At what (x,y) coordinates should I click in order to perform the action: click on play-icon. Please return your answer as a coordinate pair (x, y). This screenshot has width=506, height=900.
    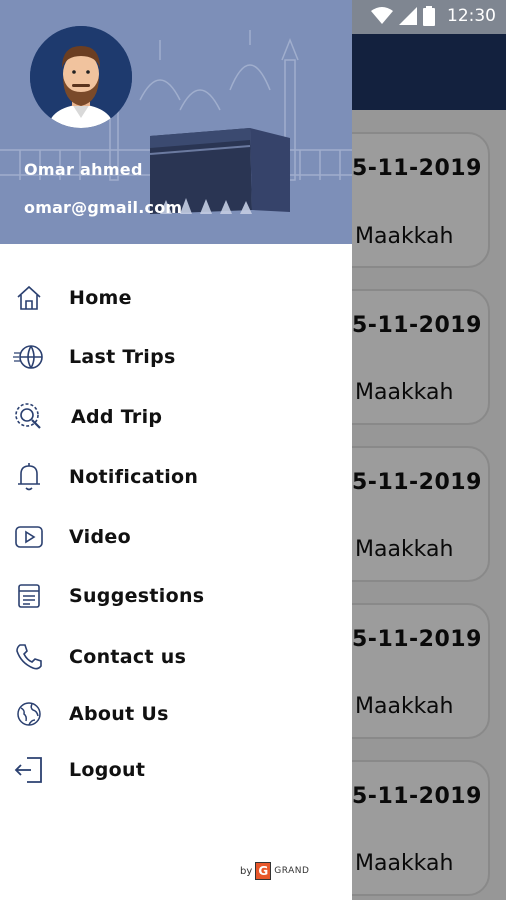
    Looking at the image, I should click on (29, 537).